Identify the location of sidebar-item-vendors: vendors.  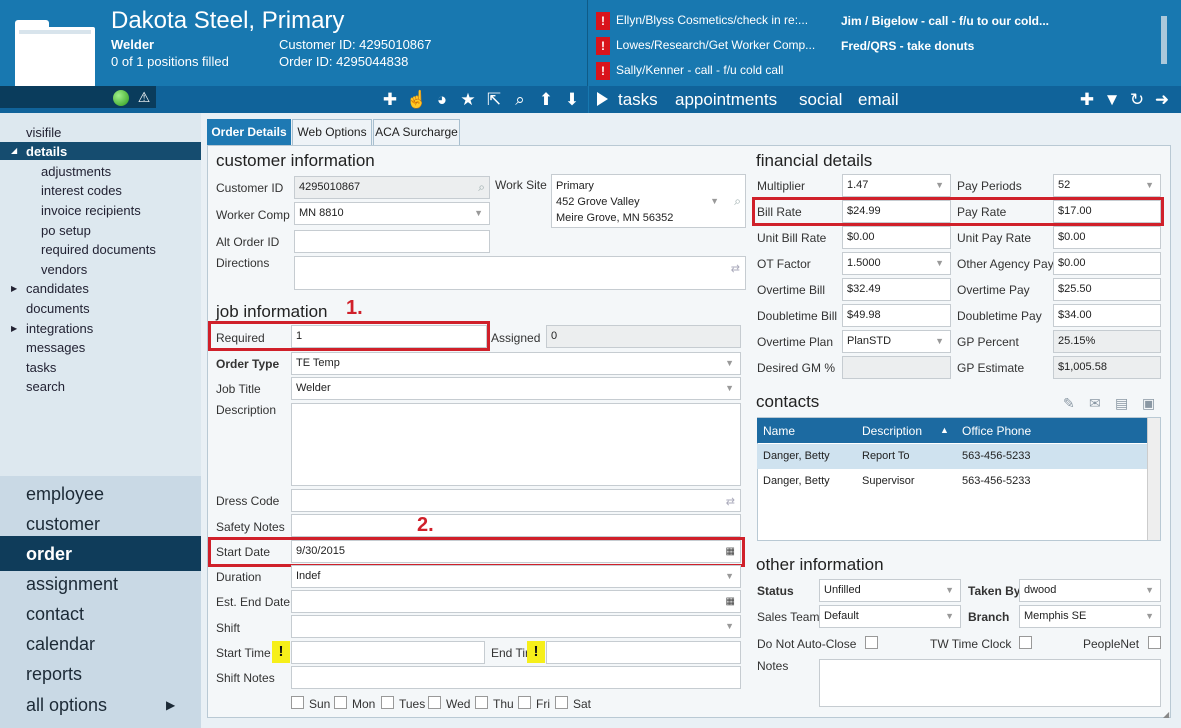
(64, 269).